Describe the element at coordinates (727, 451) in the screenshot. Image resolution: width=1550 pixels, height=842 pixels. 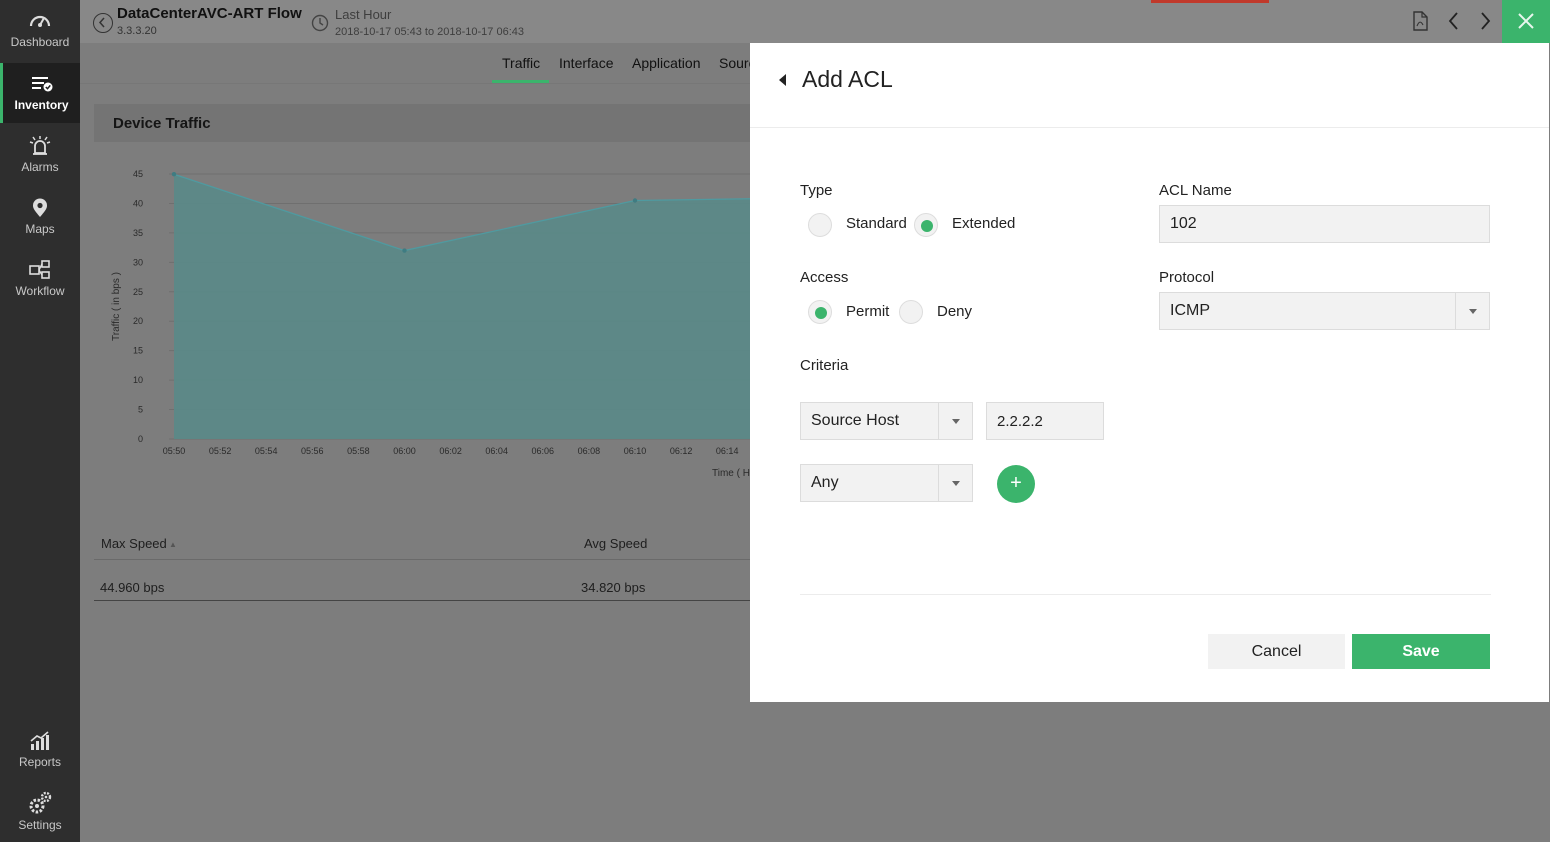
I see `x-tick-label: 06:14` at that location.